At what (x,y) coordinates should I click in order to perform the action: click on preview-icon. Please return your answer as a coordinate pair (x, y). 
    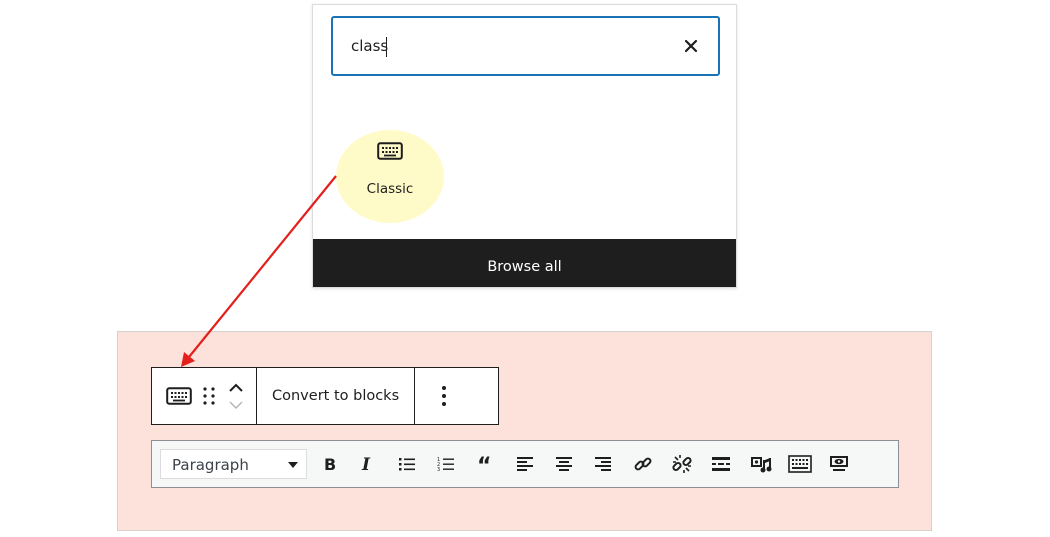
    Looking at the image, I should click on (839, 463).